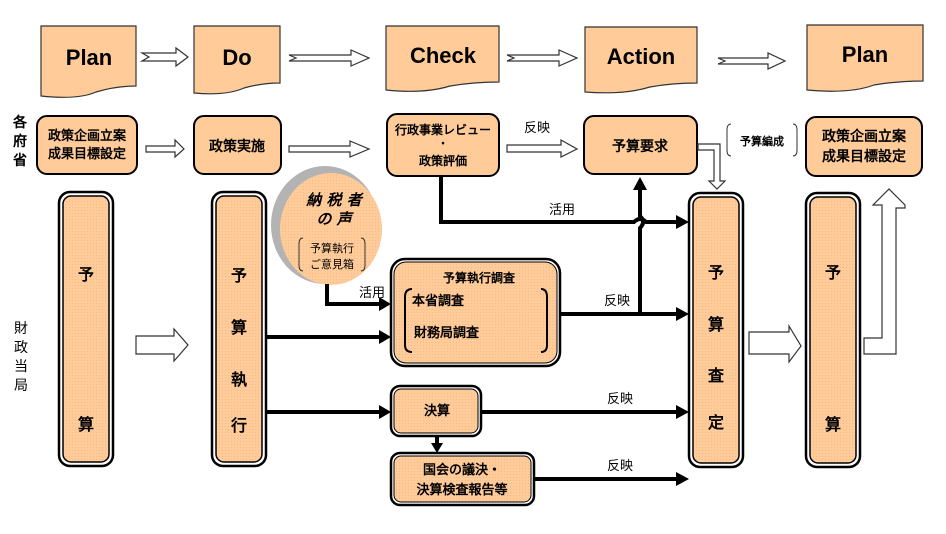 Image resolution: width=946 pixels, height=534 pixels. I want to click on row-label-finance: 財 政 当 局, so click(21, 357).